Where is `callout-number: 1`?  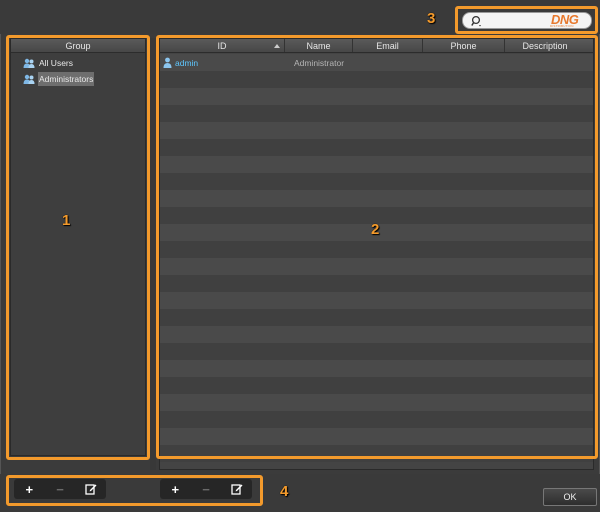
callout-number: 1 is located at coordinates (66, 220).